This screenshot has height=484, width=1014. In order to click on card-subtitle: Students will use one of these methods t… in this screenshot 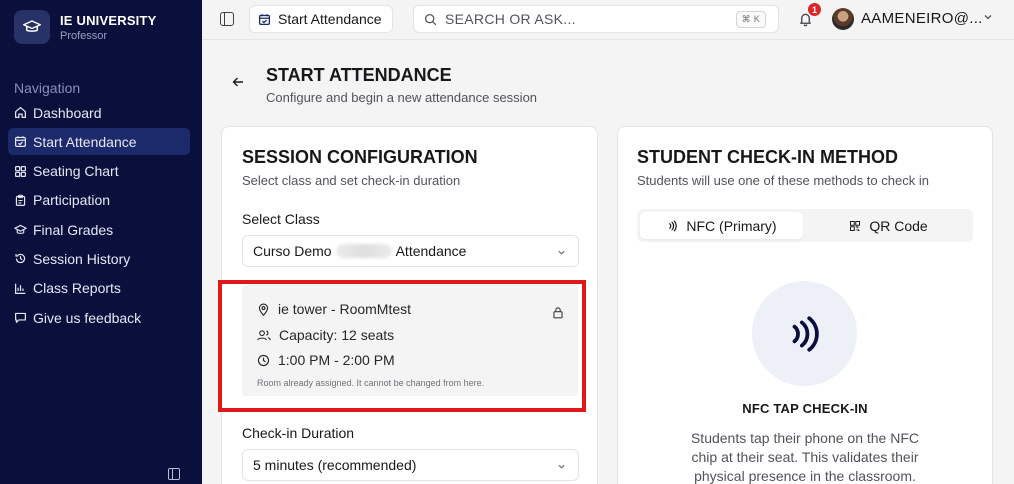, I will do `click(783, 180)`.